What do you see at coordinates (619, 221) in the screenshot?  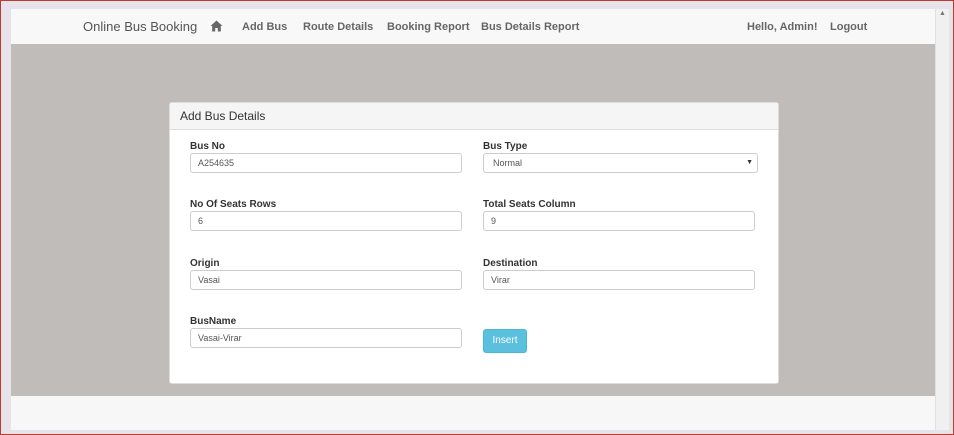 I see `seat-columns-input` at bounding box center [619, 221].